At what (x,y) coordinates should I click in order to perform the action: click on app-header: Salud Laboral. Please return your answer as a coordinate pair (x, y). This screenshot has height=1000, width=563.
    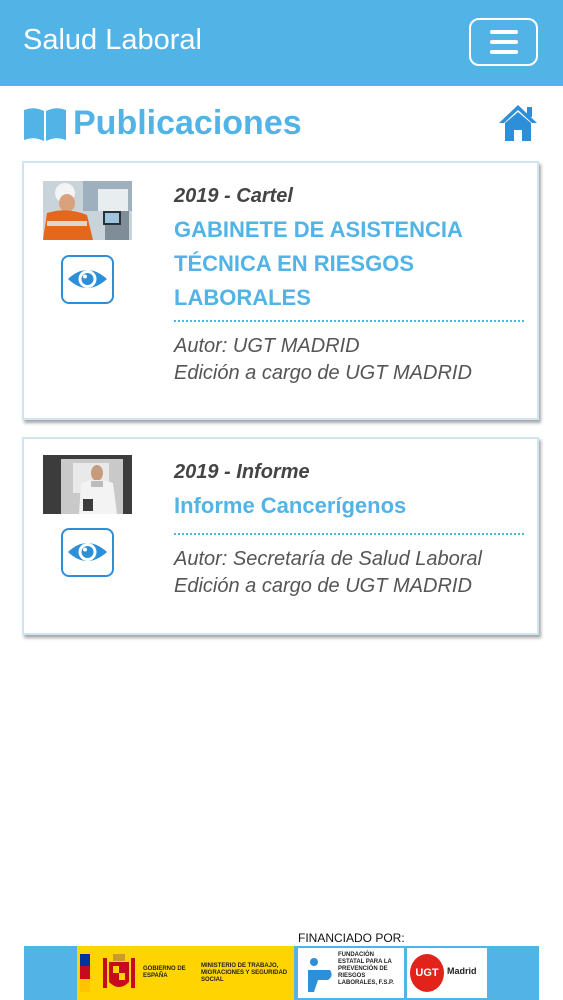
    Looking at the image, I should click on (281, 43).